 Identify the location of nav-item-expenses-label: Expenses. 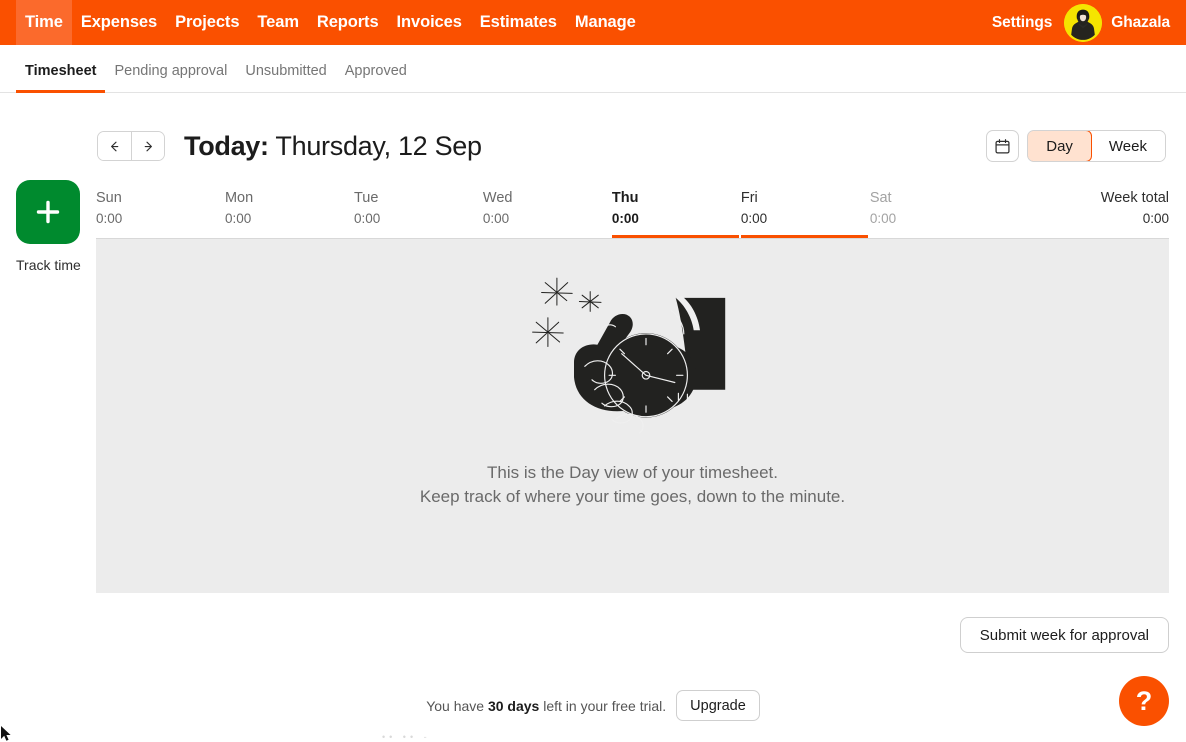
(119, 22).